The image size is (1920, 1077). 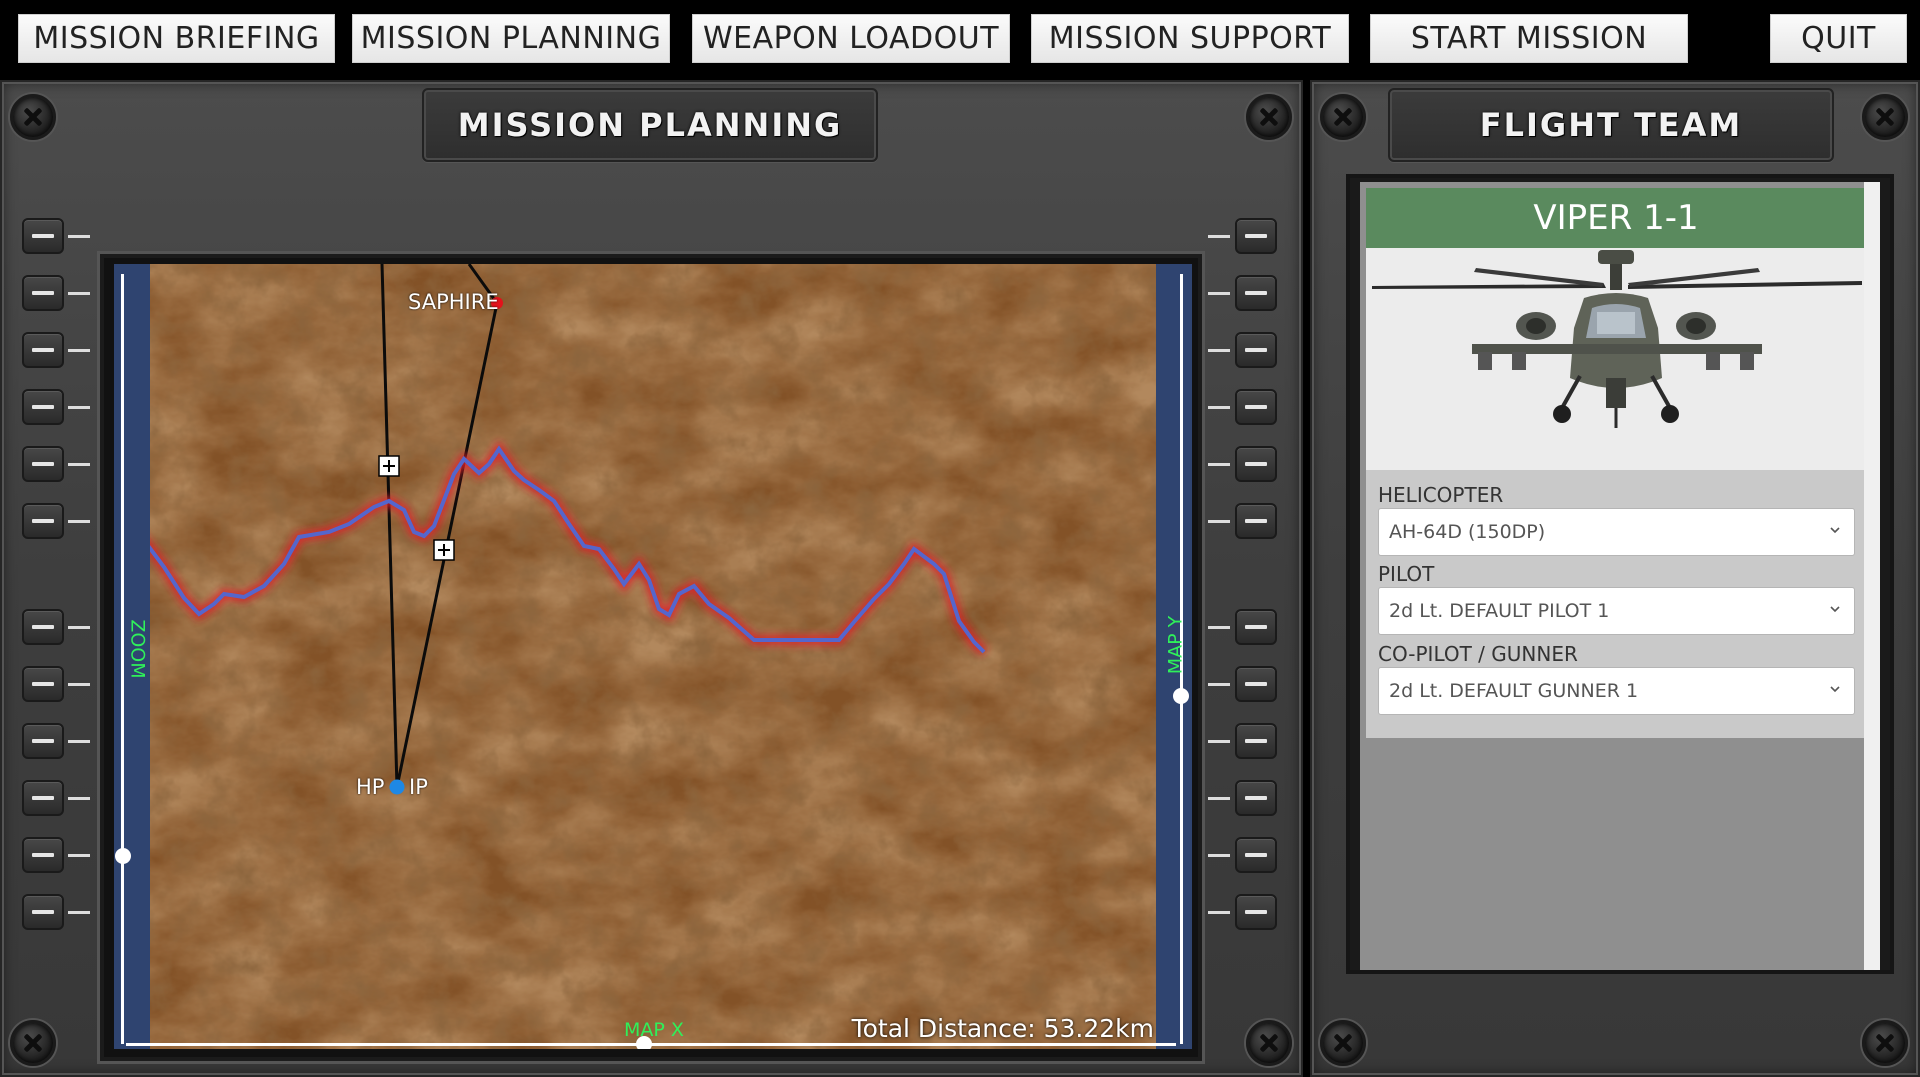 I want to click on waypoint-ip-label: IP, so click(x=418, y=787).